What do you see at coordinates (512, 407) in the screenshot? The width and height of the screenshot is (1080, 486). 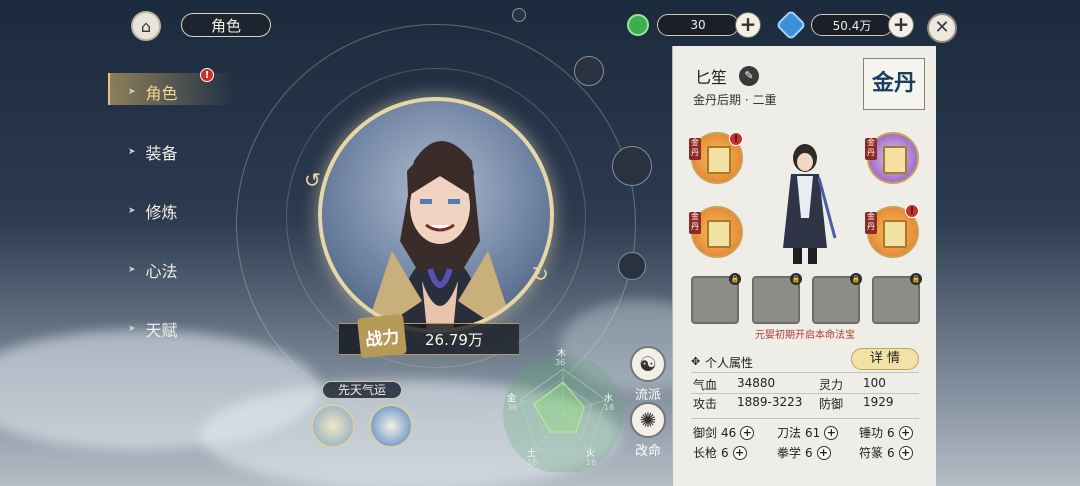 I see `radar-value-metal: 36` at bounding box center [512, 407].